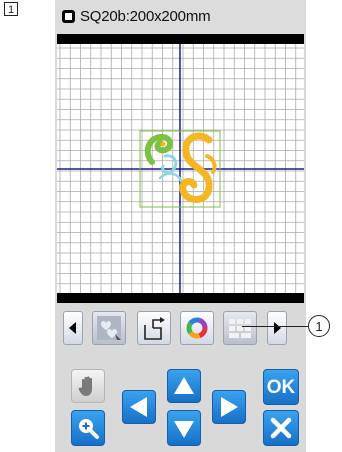 The width and height of the screenshot is (342, 452). Describe the element at coordinates (85, 386) in the screenshot. I see `hand-icon` at that location.